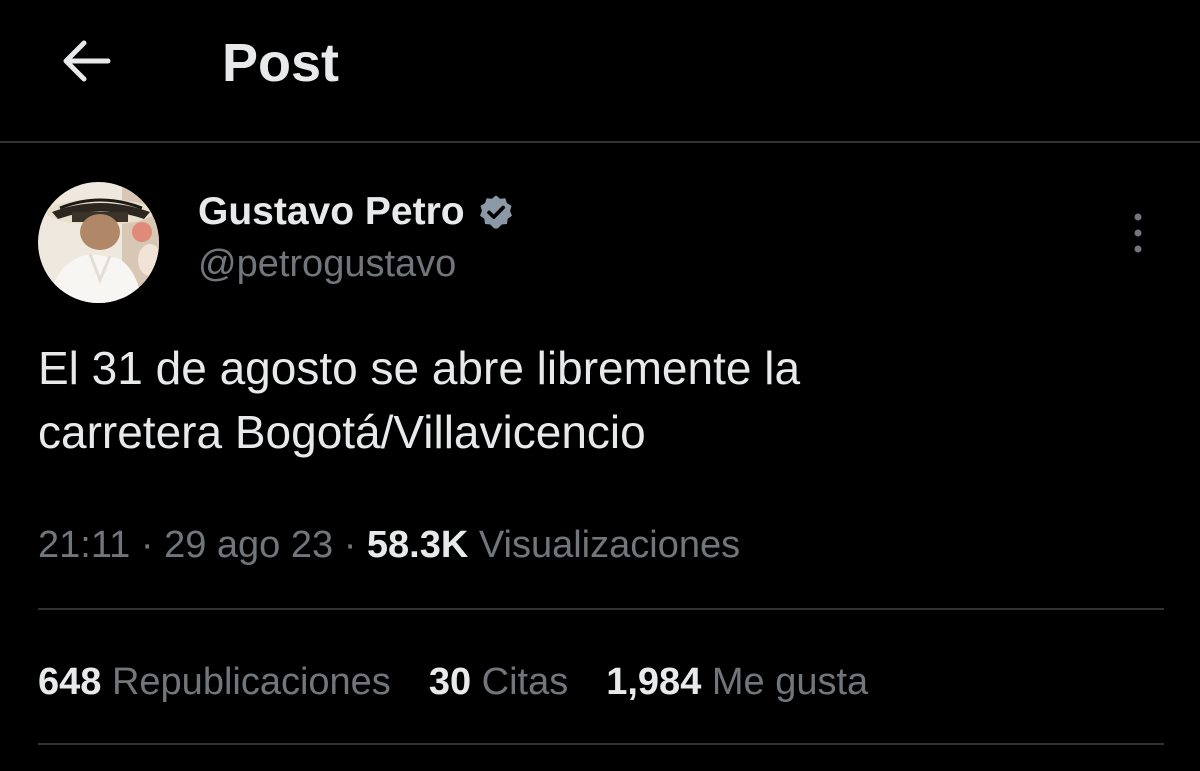 The width and height of the screenshot is (1200, 771). Describe the element at coordinates (342, 432) in the screenshot. I see `post-text-line-2: carretera Bogotá/Villavicencio` at that location.